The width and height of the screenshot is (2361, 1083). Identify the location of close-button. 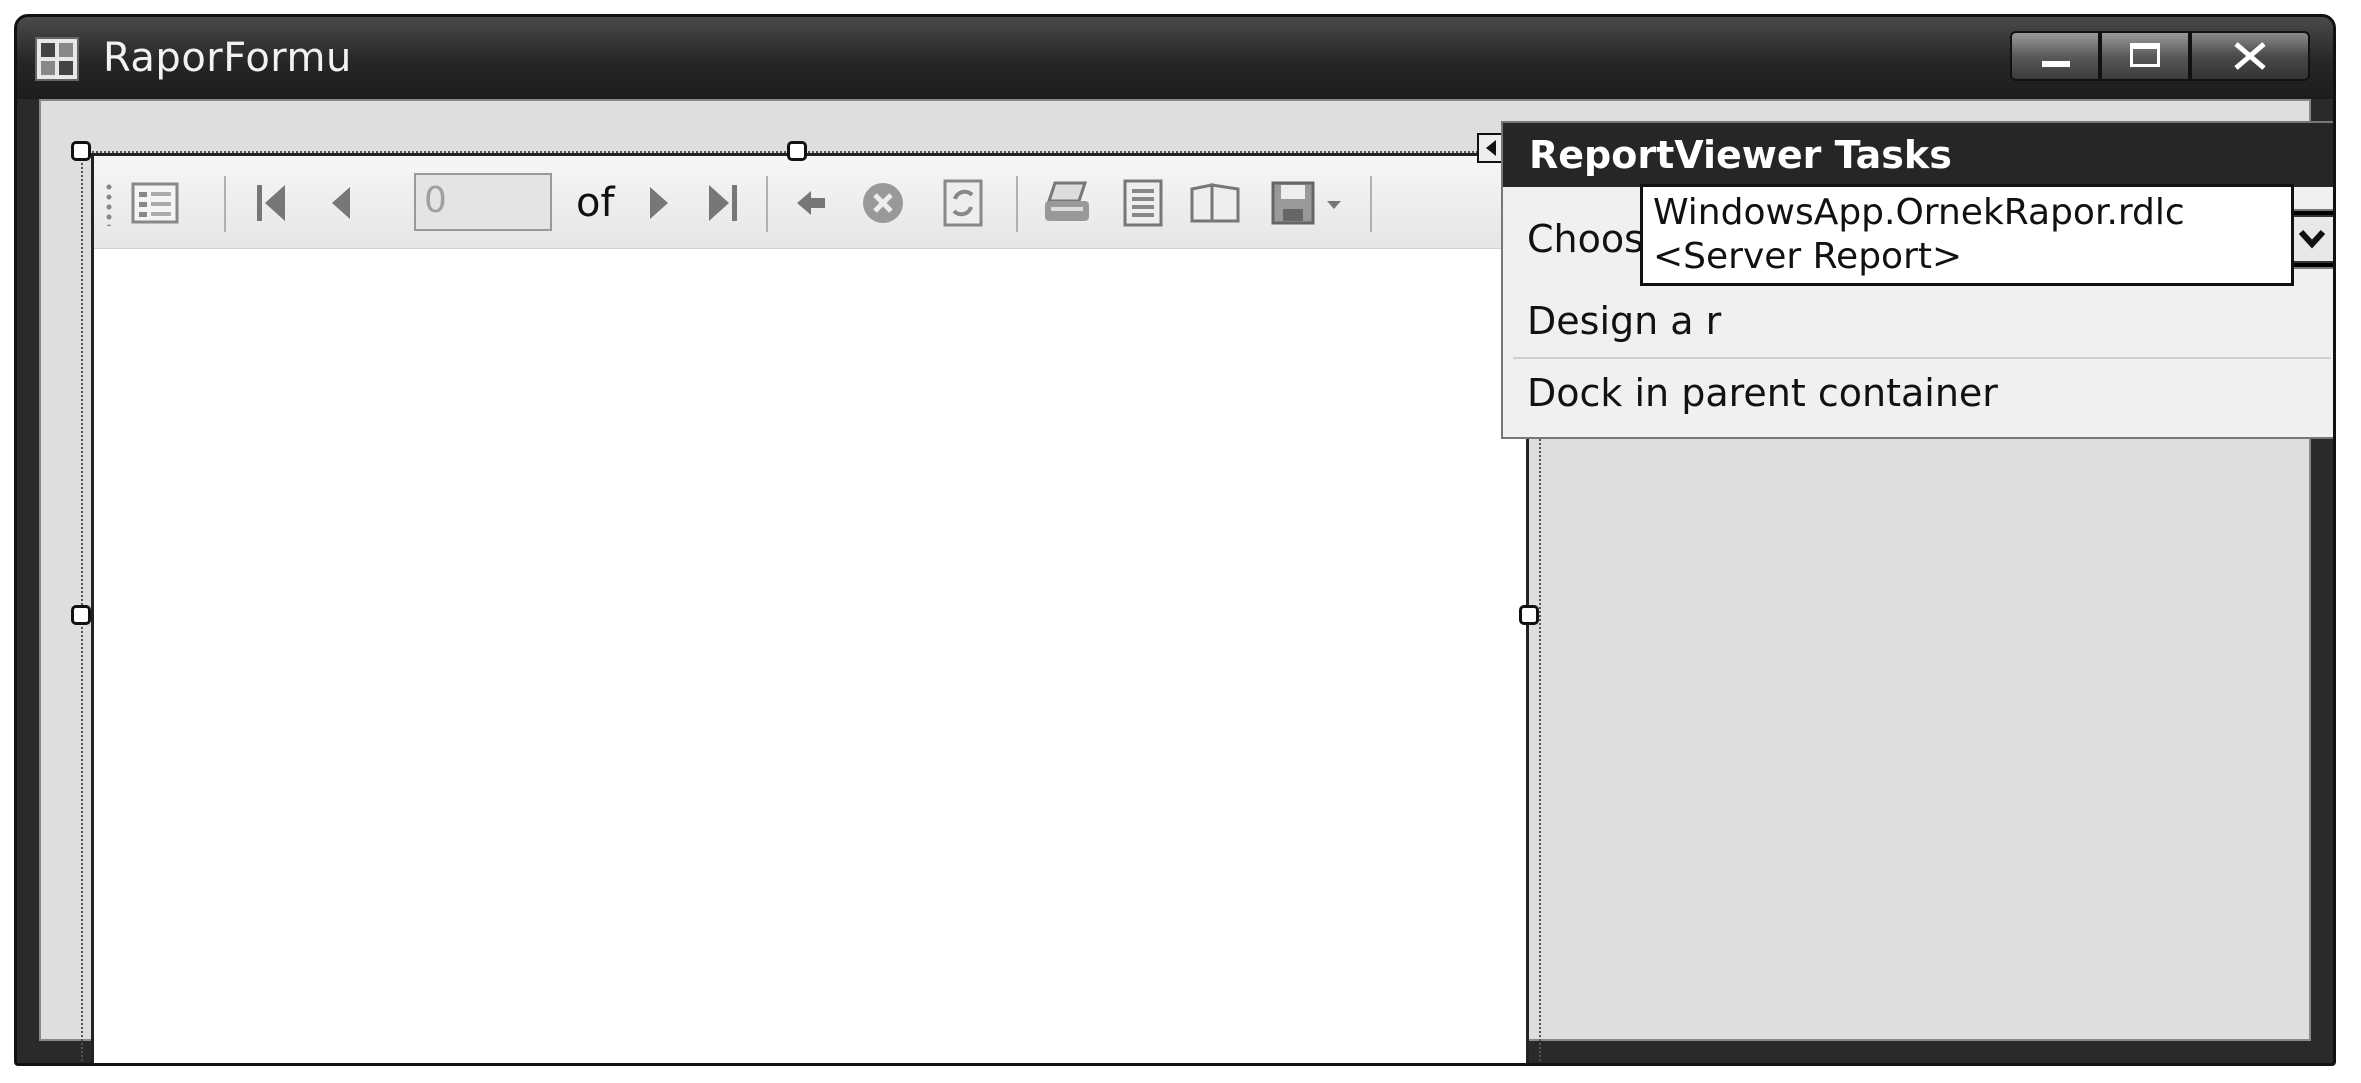
(2250, 56).